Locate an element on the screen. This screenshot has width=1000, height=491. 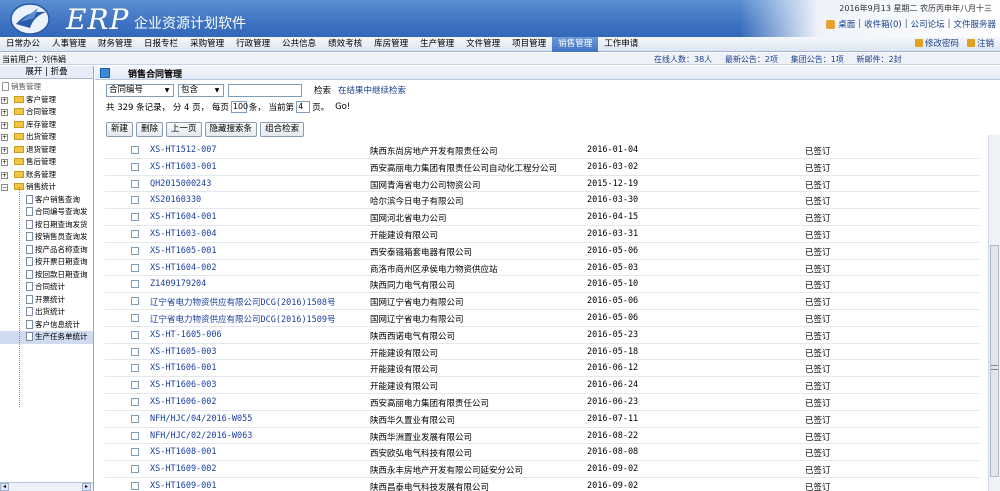
go-button: Go! is located at coordinates (342, 107).